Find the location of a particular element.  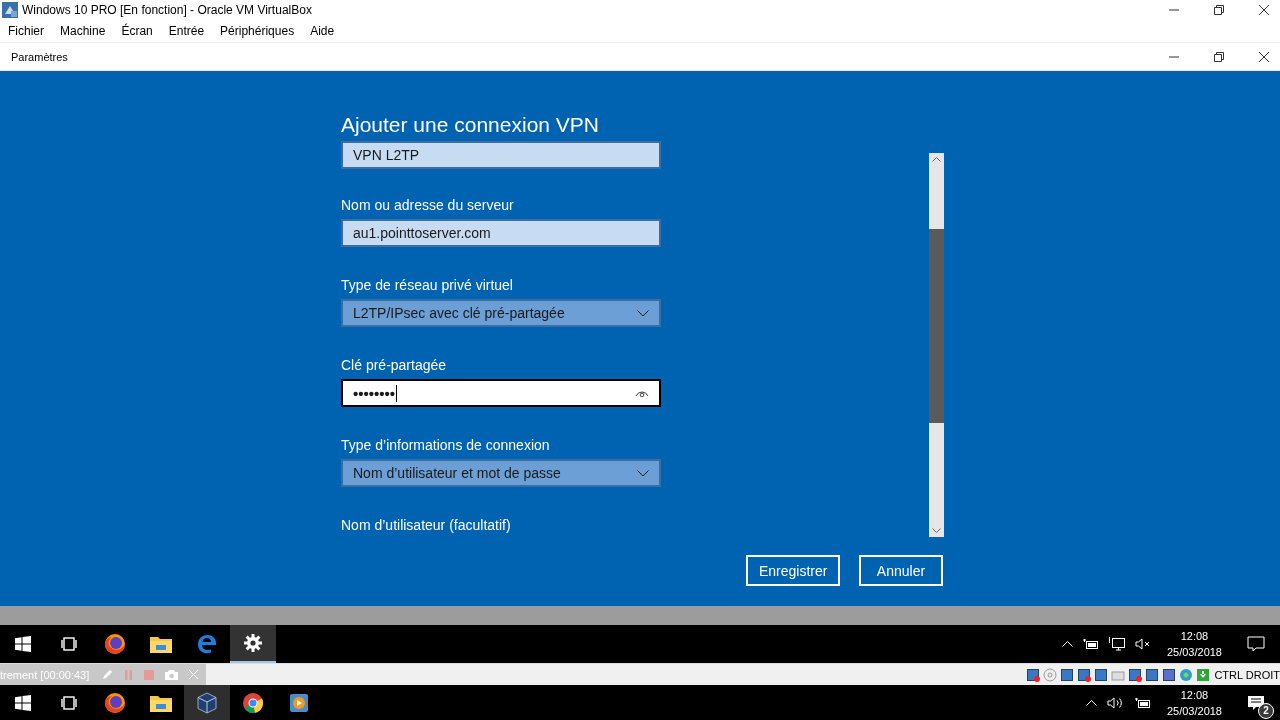

menu-item: Périphériques is located at coordinates (257, 31).